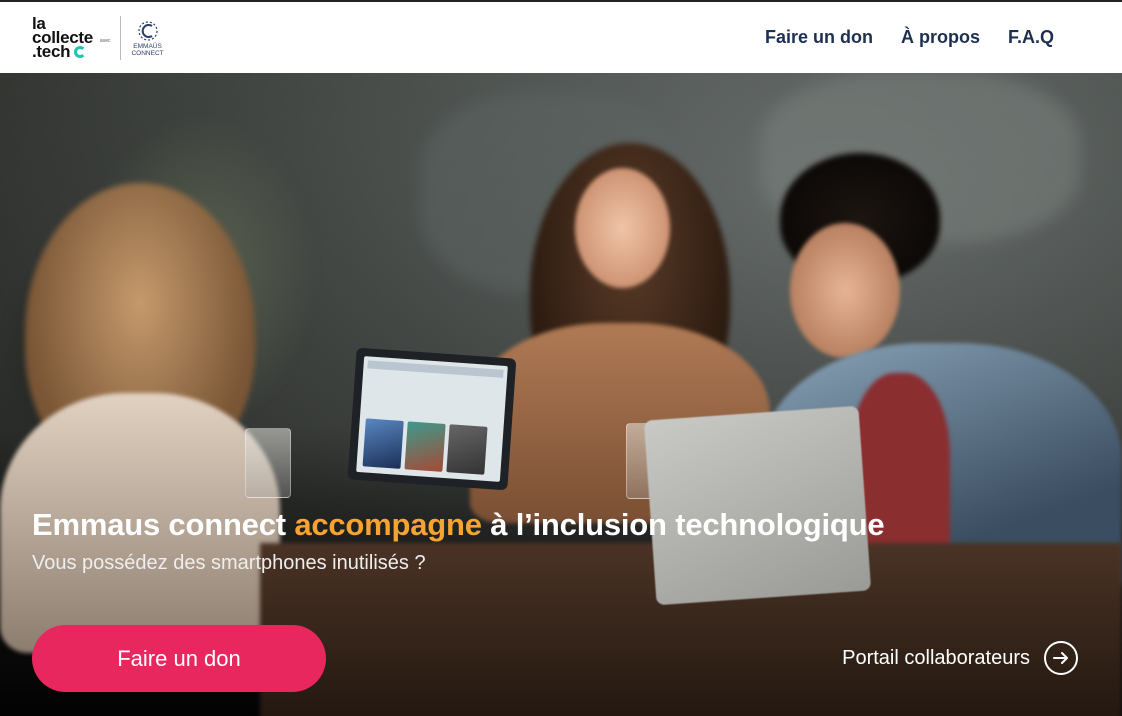  I want to click on logo-wordmark: la collecte .tech, so click(62, 38).